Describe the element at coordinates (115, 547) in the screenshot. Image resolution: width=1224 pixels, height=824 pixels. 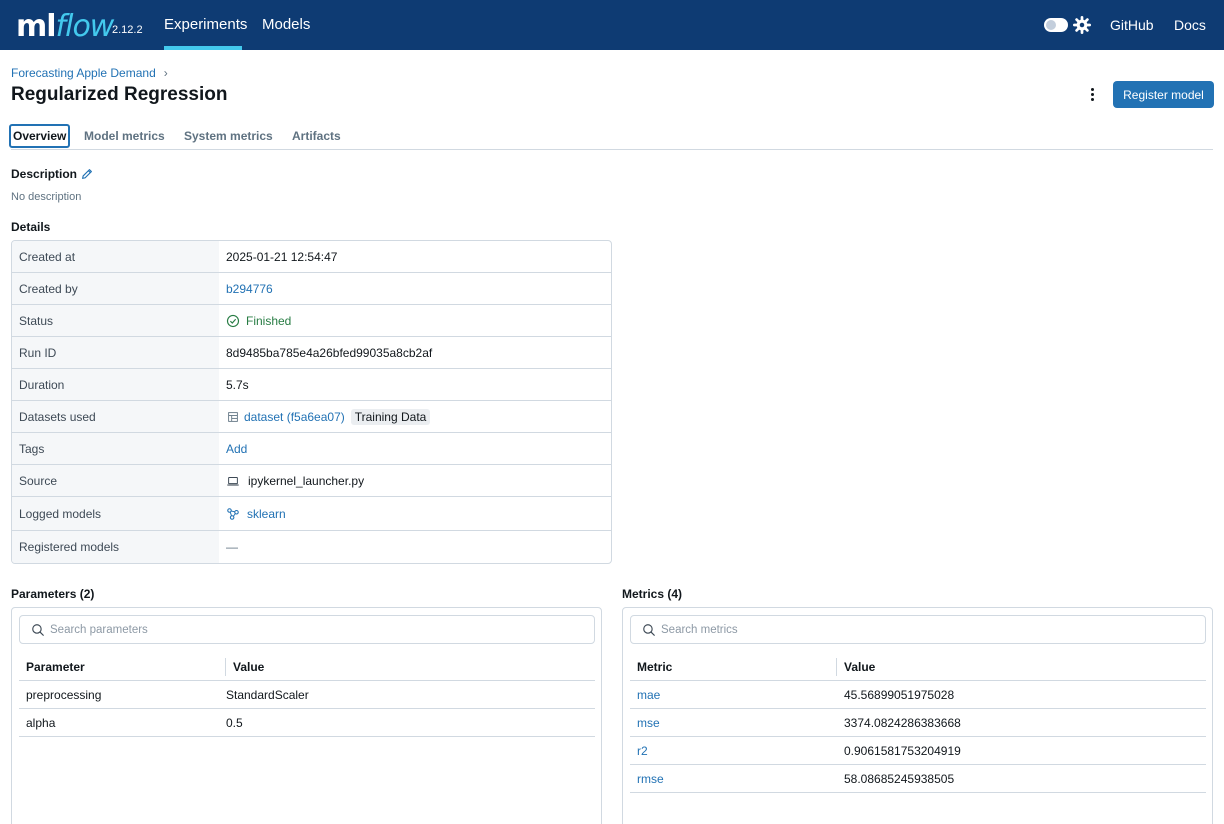
I see `details-key: Registered models` at that location.